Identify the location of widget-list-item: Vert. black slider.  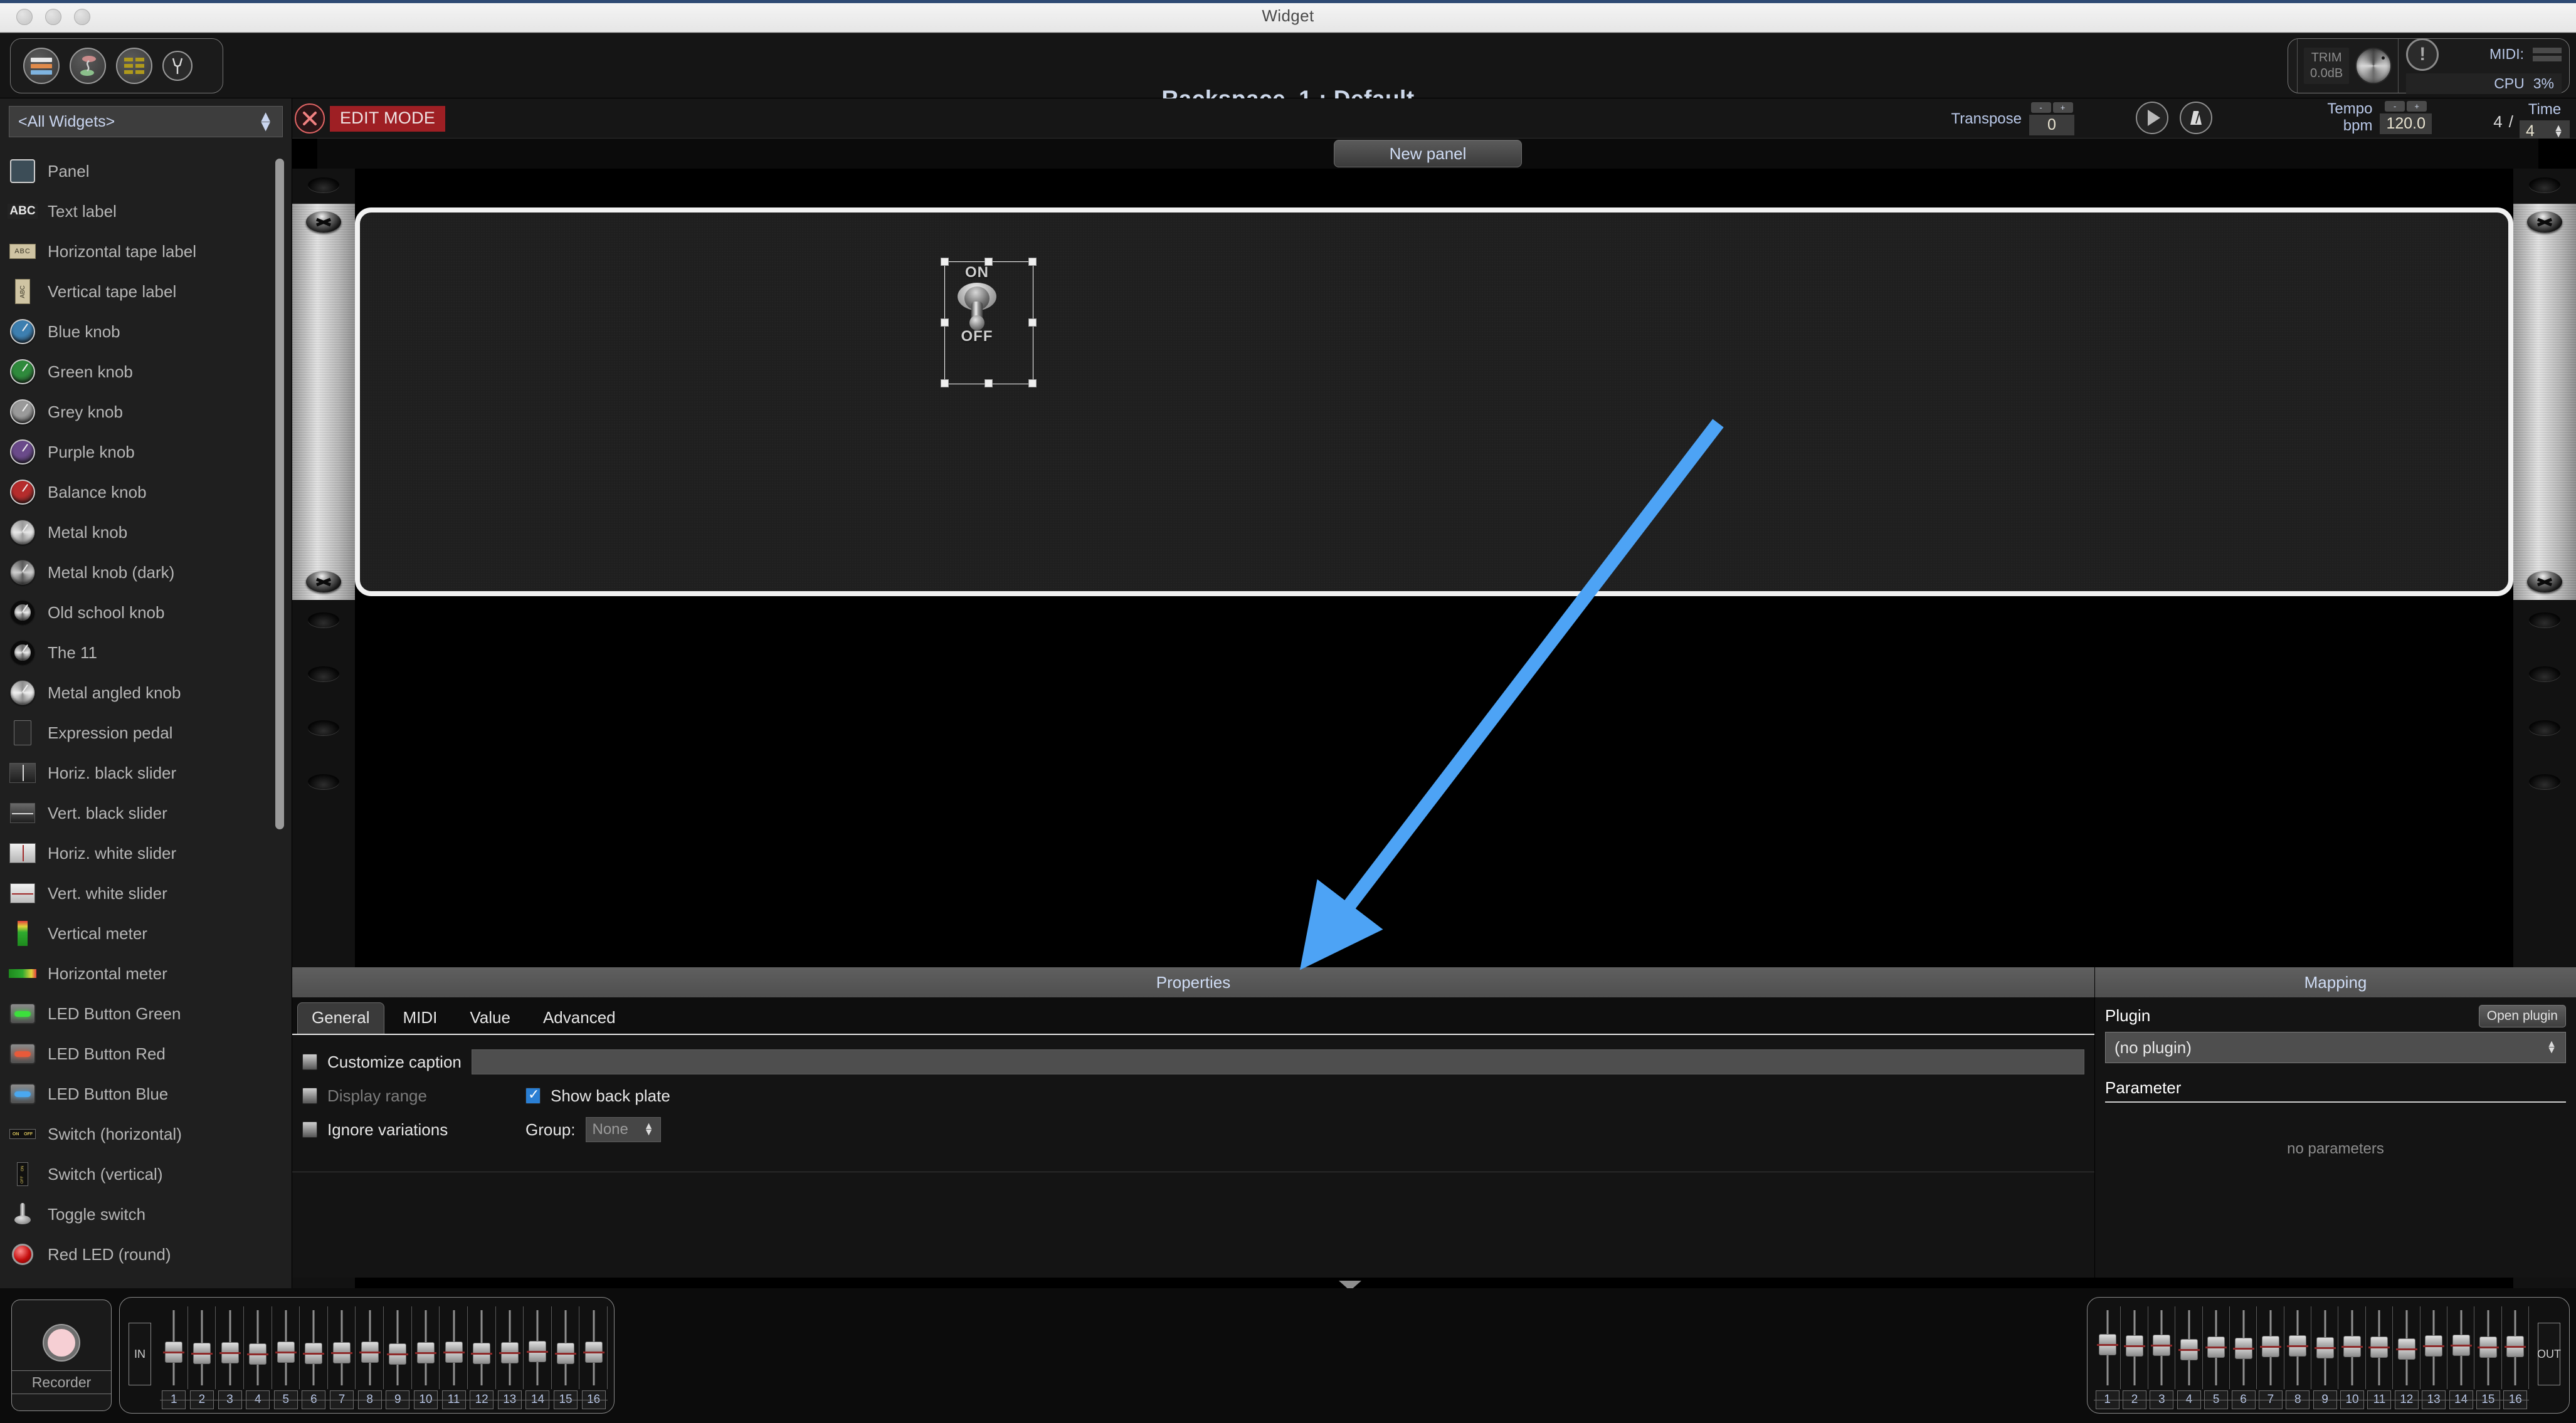
(150, 813).